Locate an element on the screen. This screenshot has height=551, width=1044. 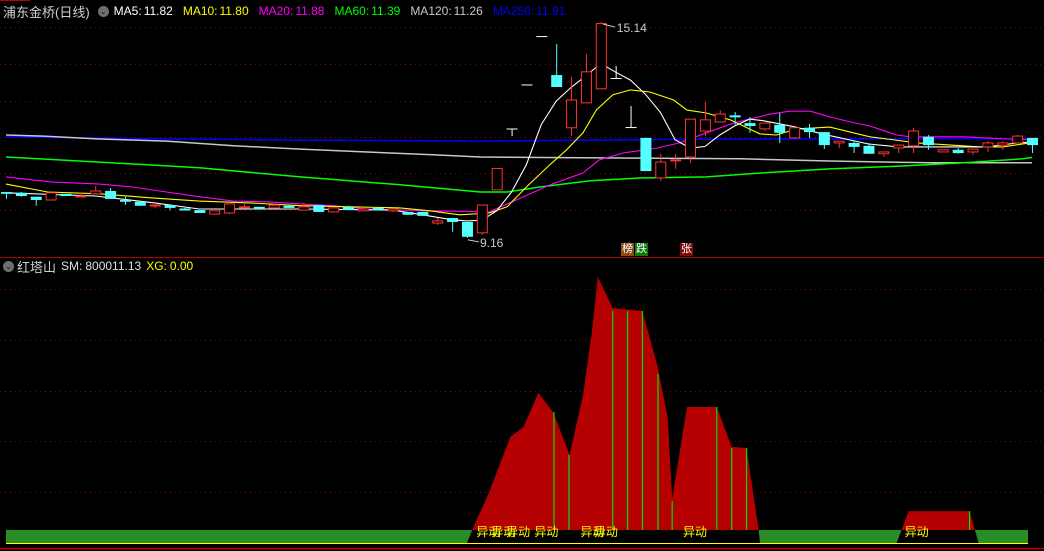
xg-label: XG: 0.00 is located at coordinates (172, 266).